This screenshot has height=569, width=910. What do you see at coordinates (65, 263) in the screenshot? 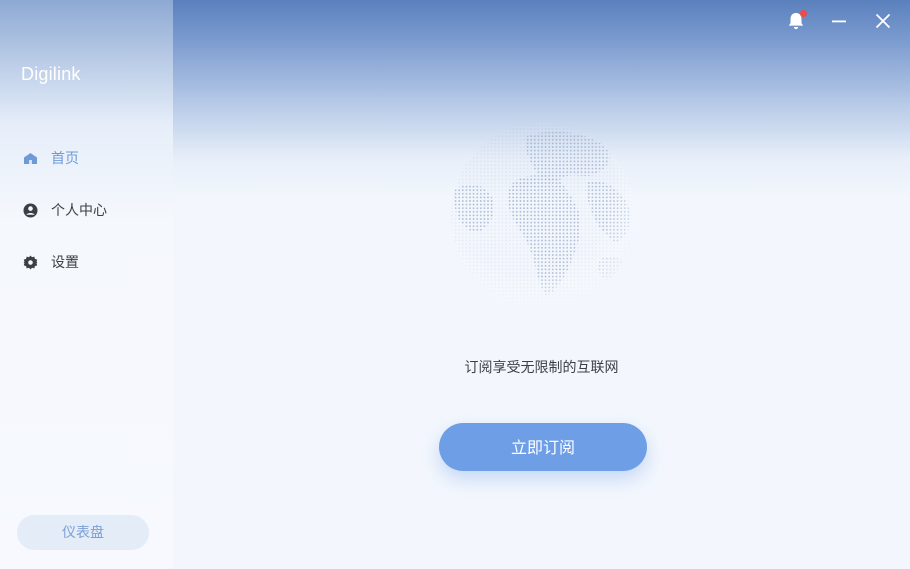
I see `sidebar-item-label: 设置` at bounding box center [65, 263].